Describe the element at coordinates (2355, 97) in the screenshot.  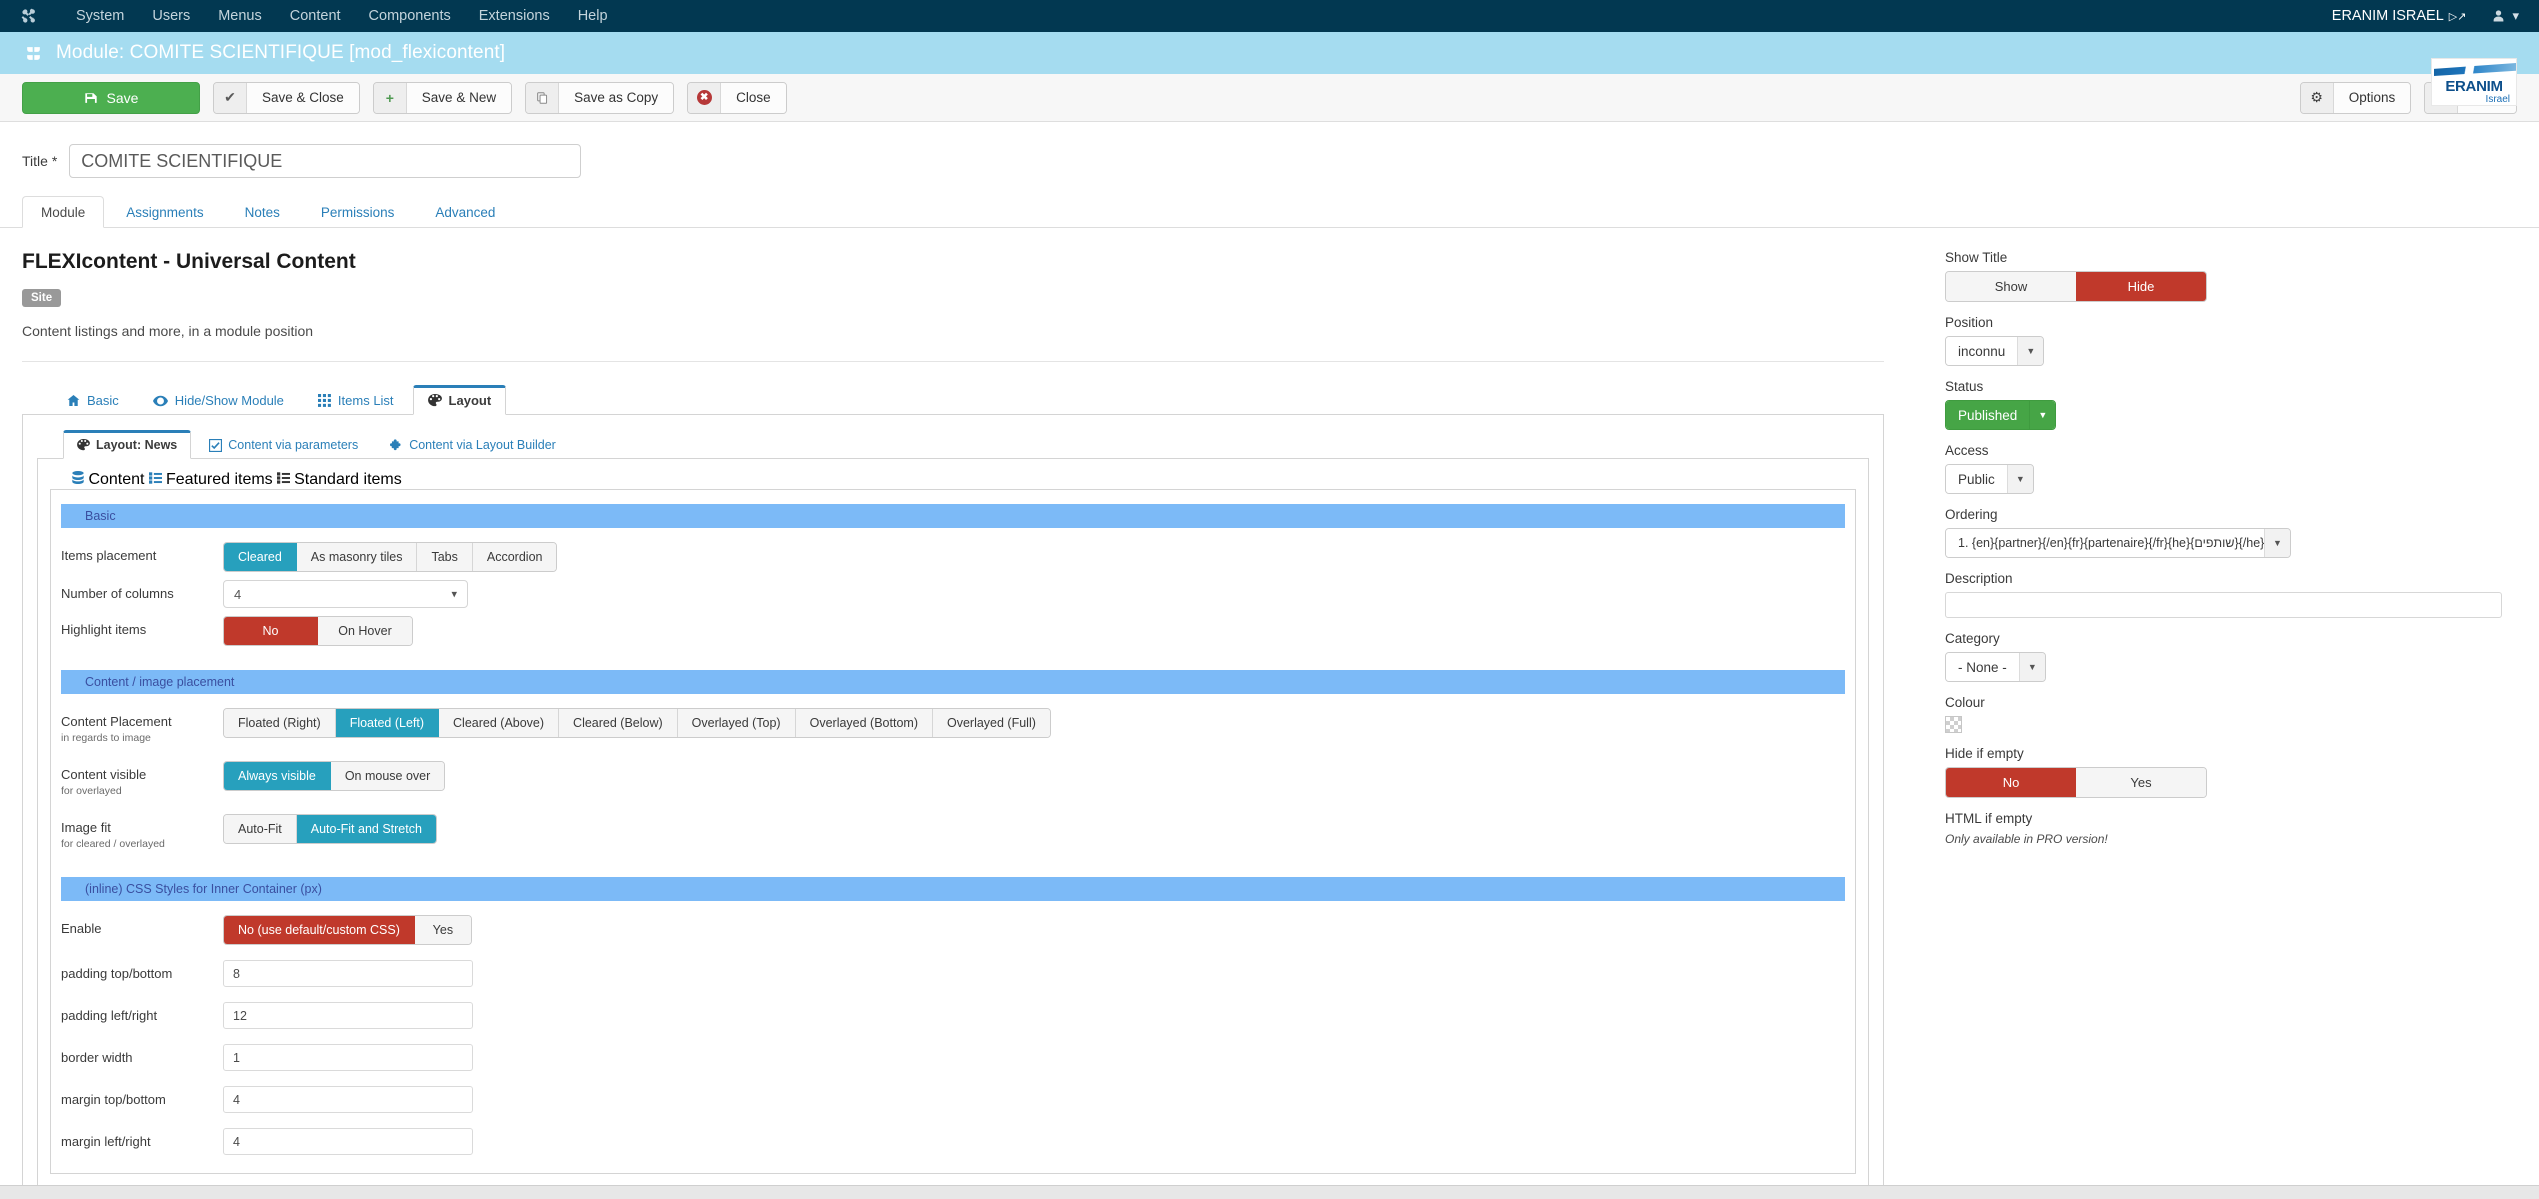
I see `options-button: ⚙ Options` at that location.